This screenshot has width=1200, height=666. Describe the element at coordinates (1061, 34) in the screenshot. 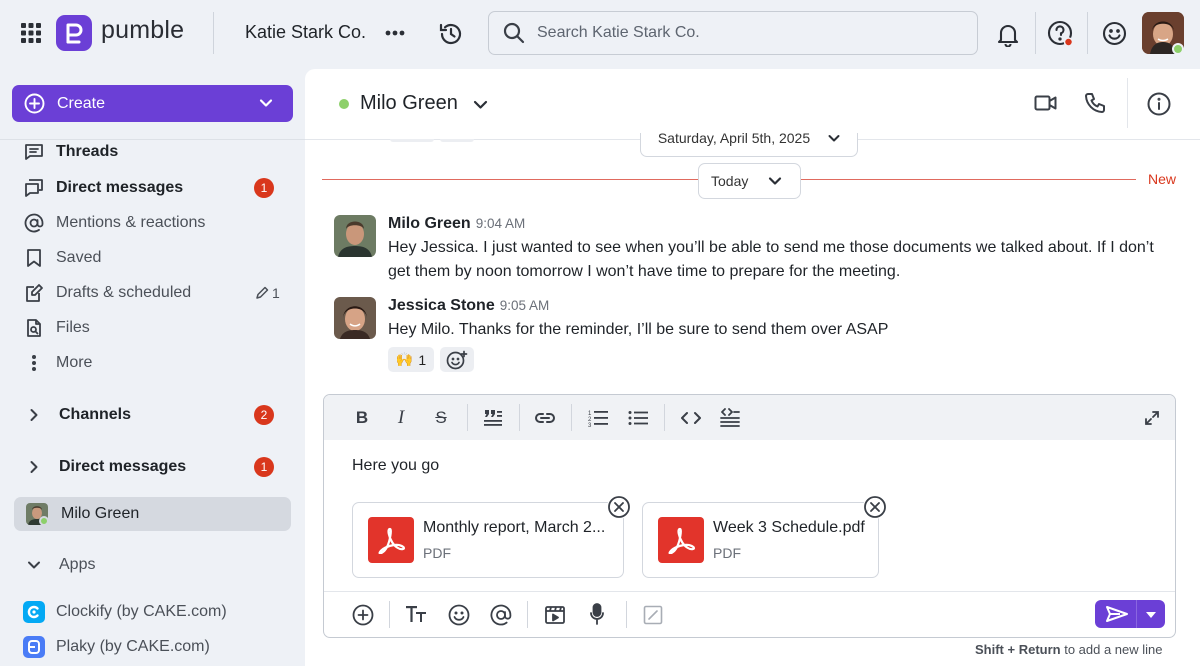

I see `help-icon` at that location.